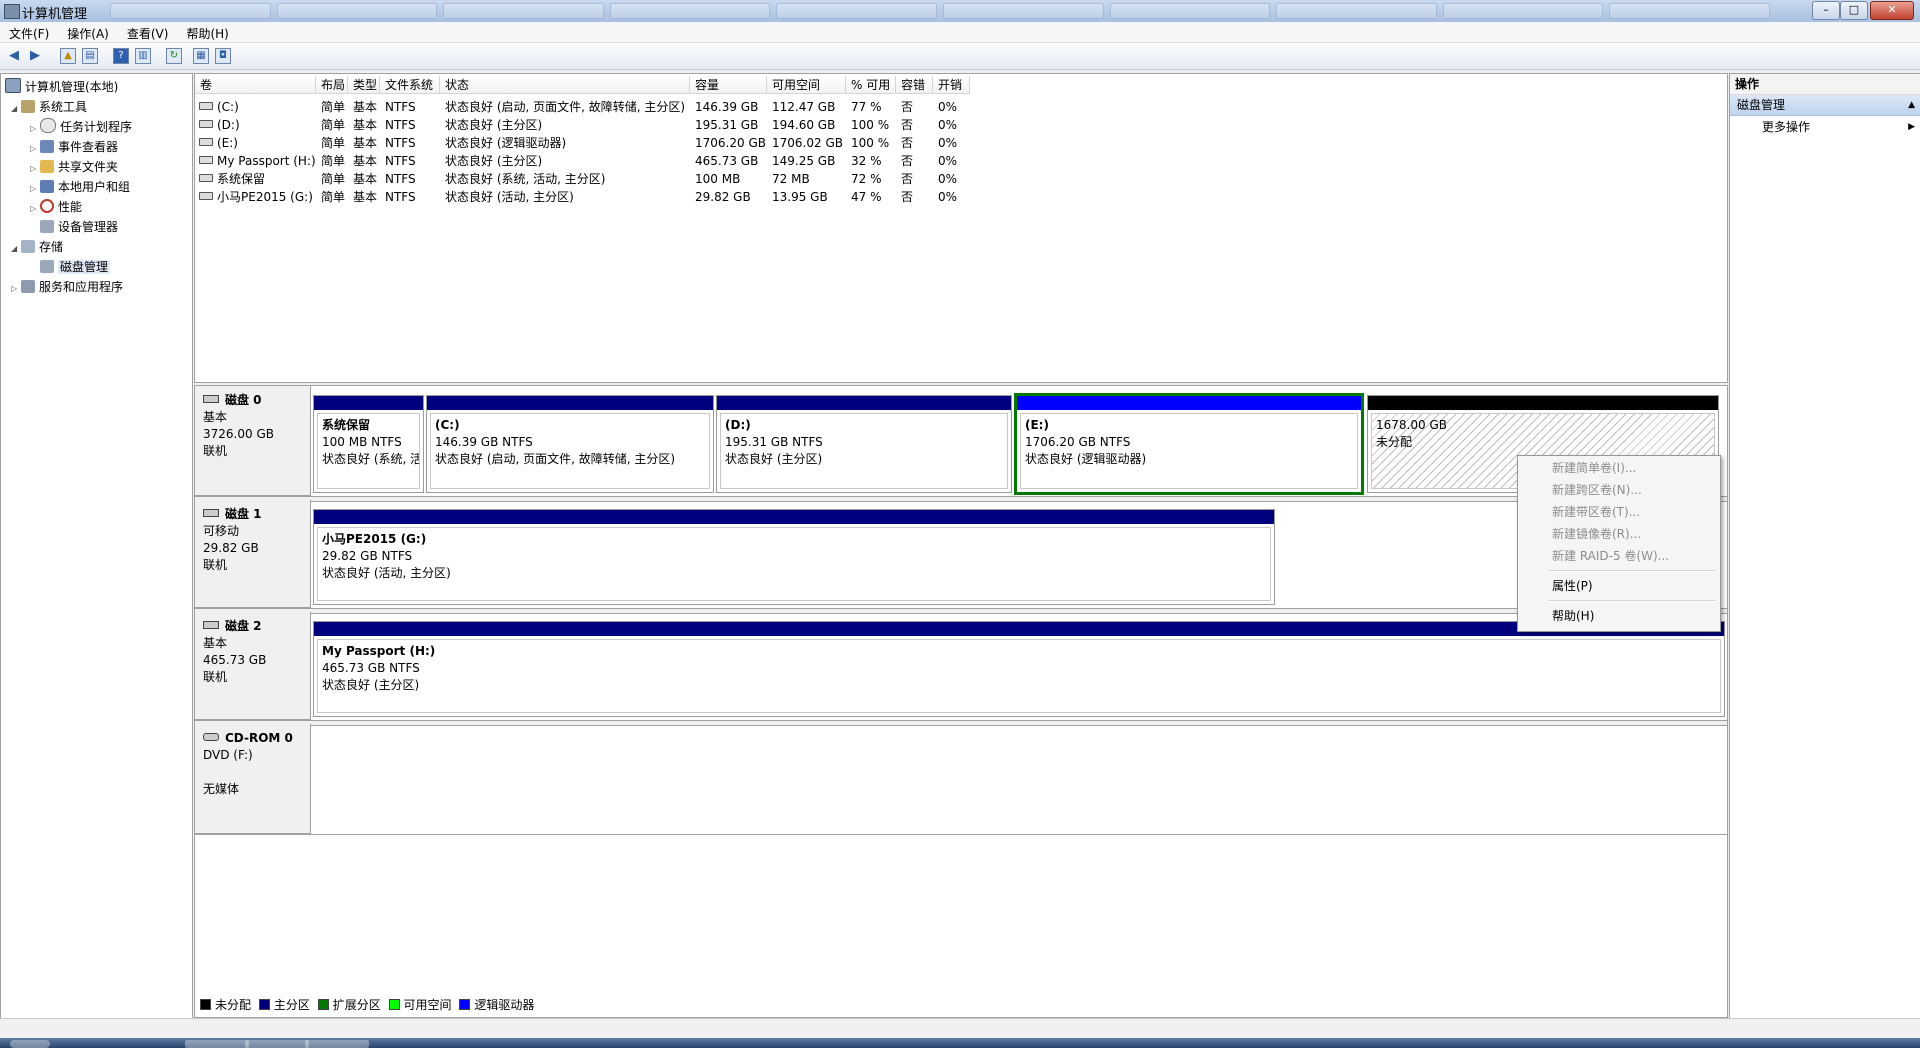 This screenshot has height=1048, width=1920. Describe the element at coordinates (803, 107) in the screenshot. I see `volume-cell: 112.47 GB` at that location.